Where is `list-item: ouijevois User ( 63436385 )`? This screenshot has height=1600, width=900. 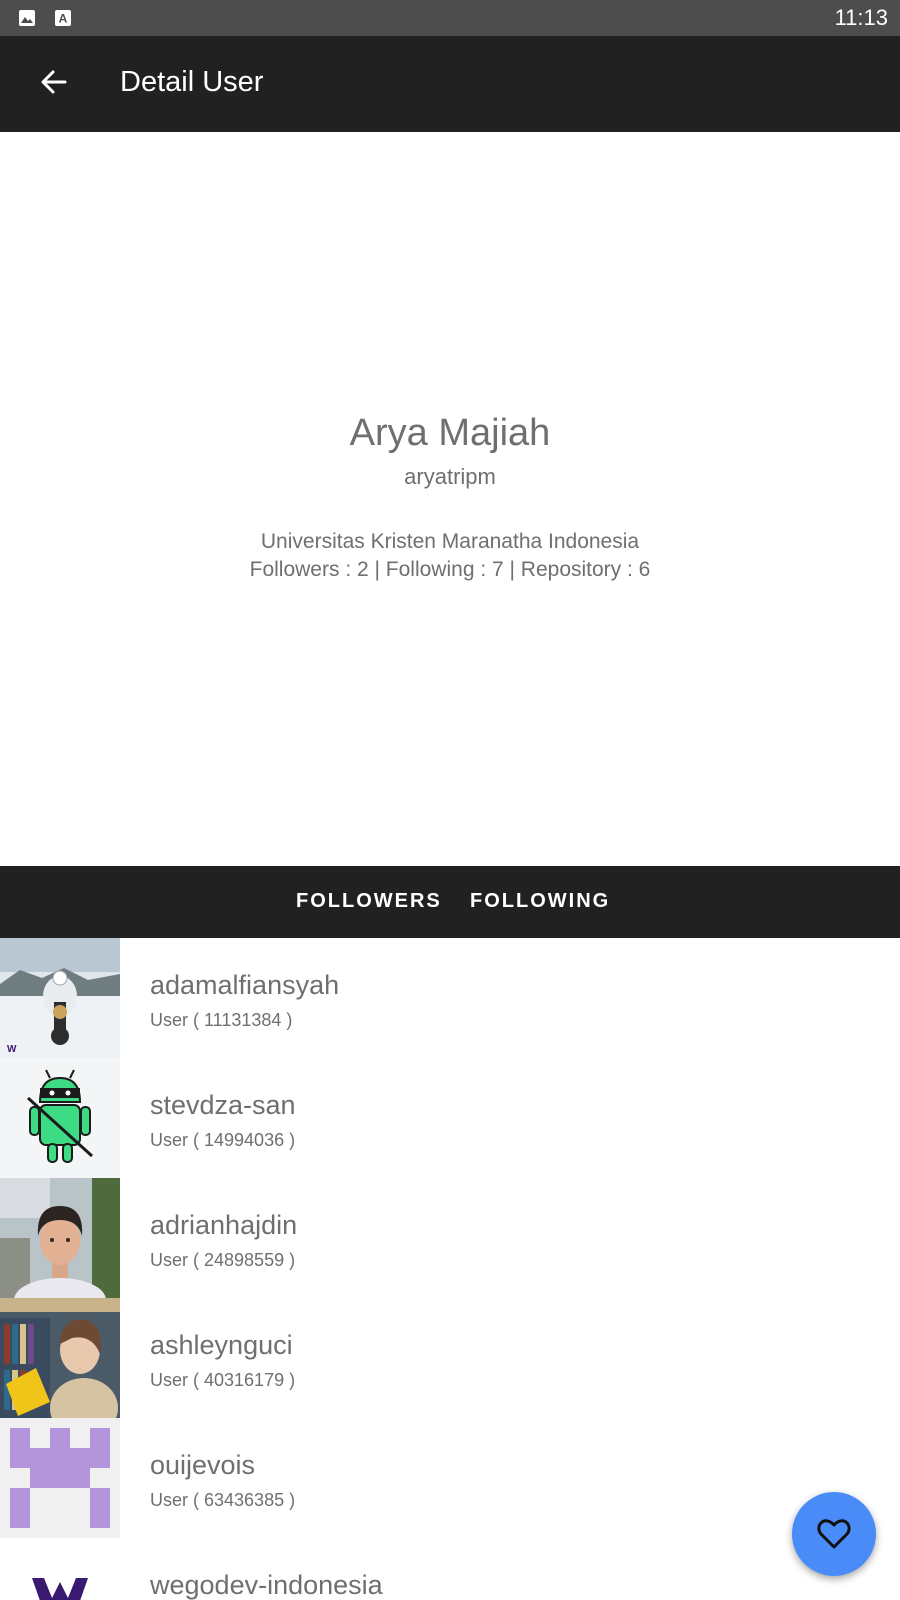
list-item: ouijevois User ( 63436385 ) is located at coordinates (450, 1478).